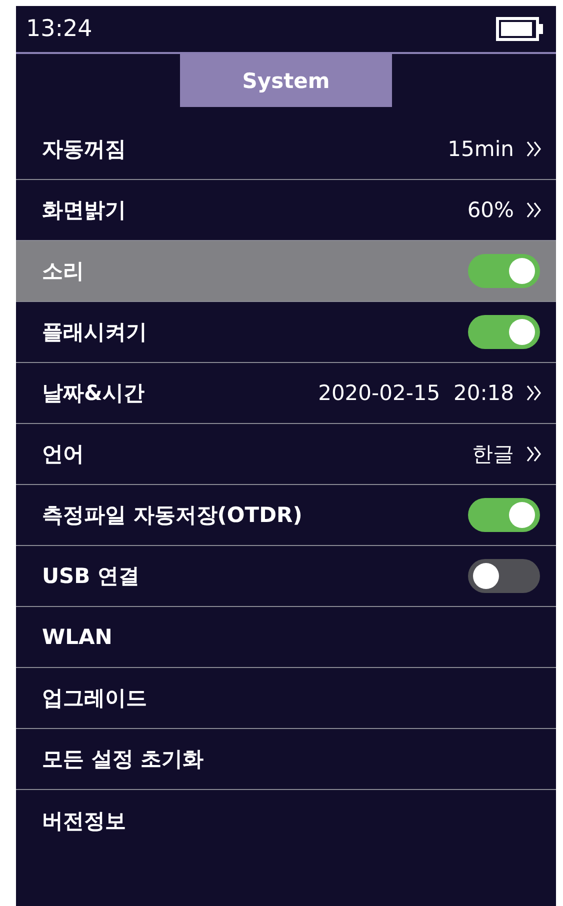  I want to click on setting-label: 소리, so click(63, 271).